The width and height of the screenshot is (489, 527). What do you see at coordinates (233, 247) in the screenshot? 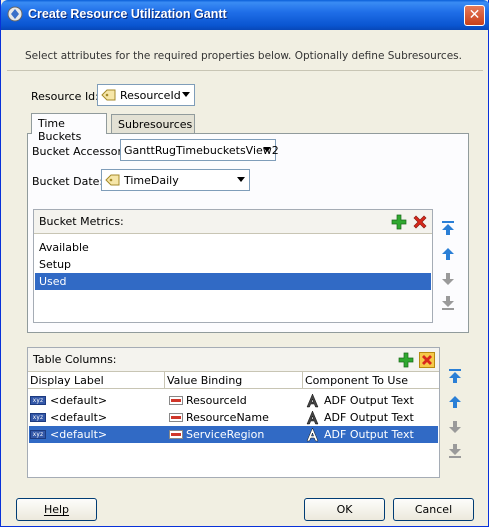
I see `list-item: Available` at bounding box center [233, 247].